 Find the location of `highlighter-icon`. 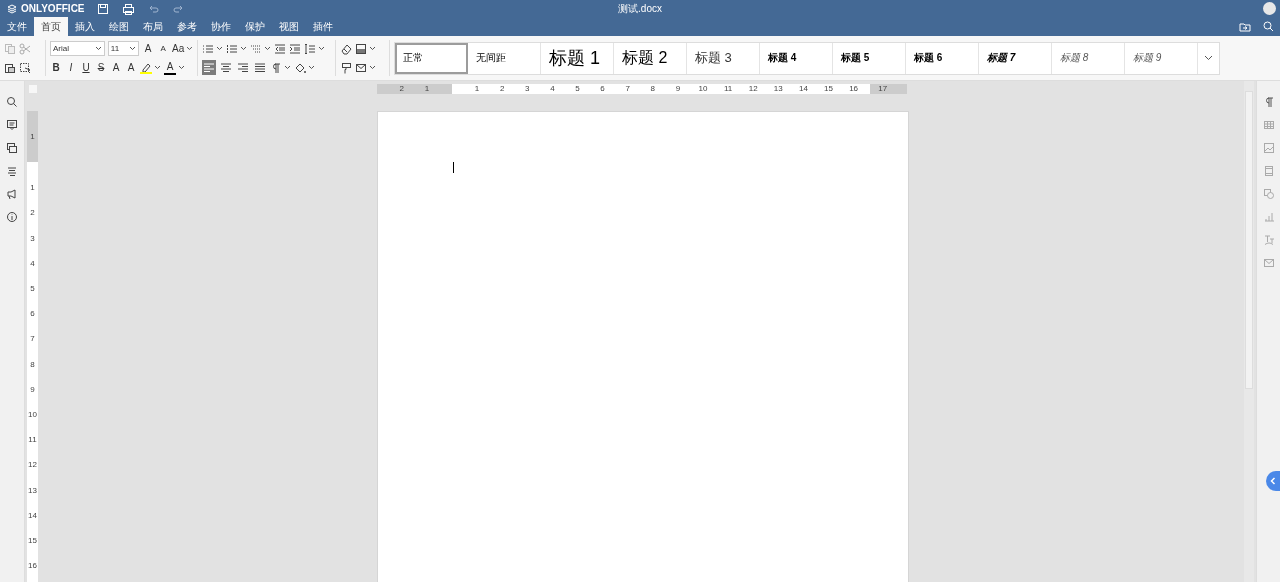

highlighter-icon is located at coordinates (146, 67).